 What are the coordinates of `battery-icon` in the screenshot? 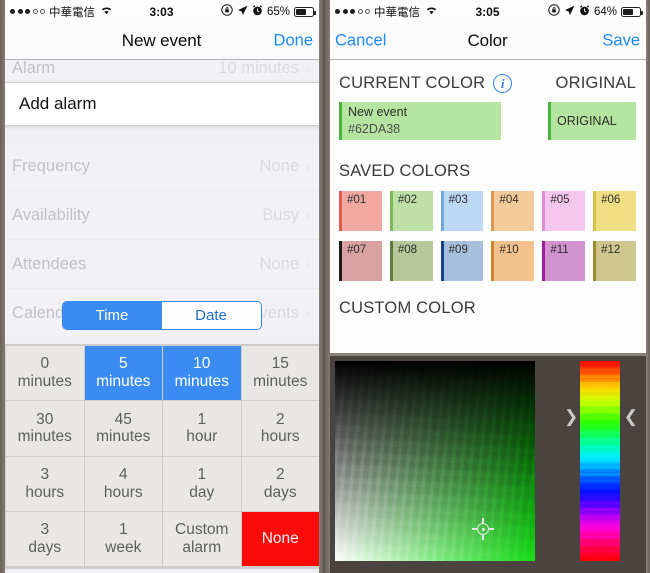 It's located at (305, 11).